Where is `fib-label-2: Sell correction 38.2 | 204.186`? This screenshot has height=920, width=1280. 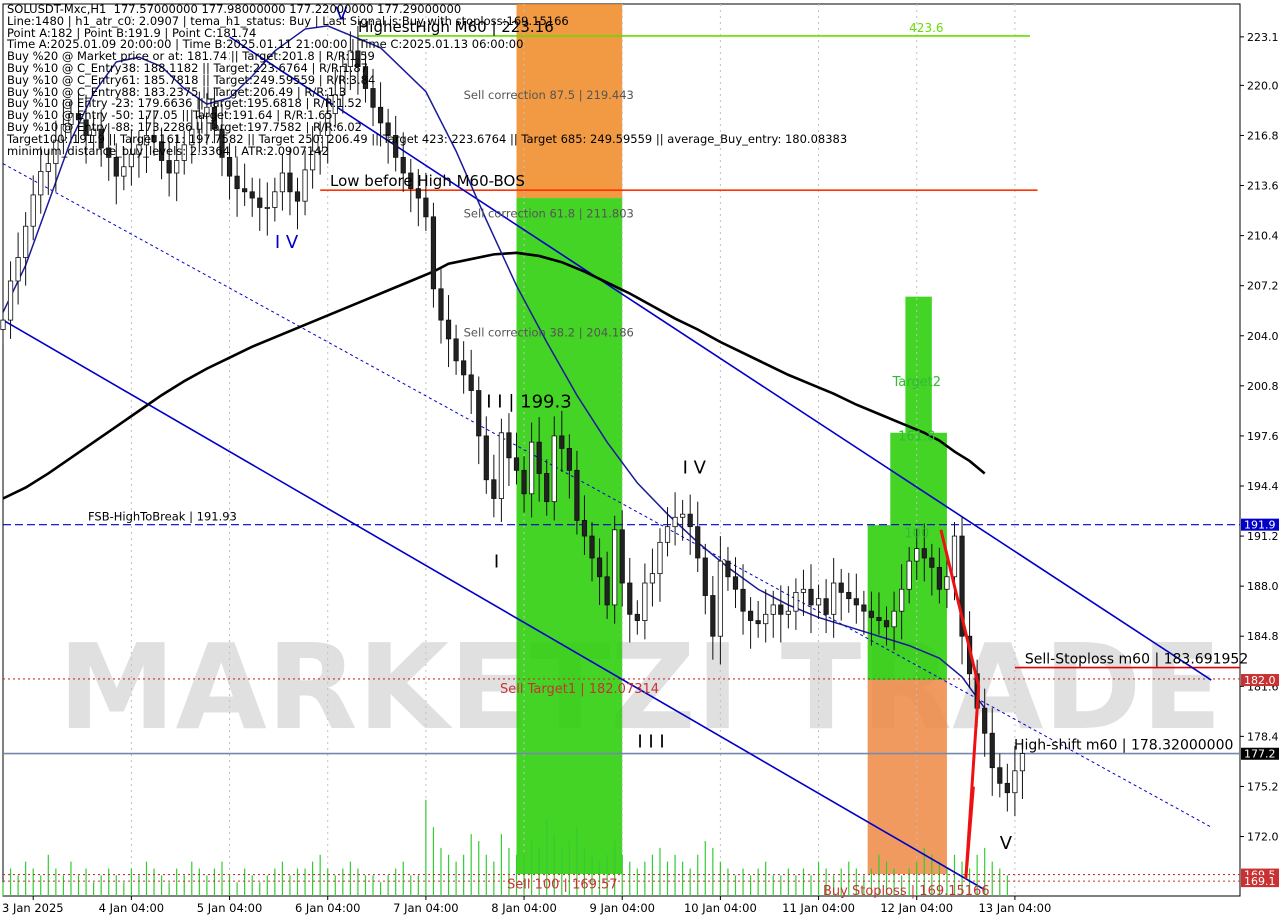
fib-label-2: Sell correction 38.2 | 204.186 is located at coordinates (549, 333).